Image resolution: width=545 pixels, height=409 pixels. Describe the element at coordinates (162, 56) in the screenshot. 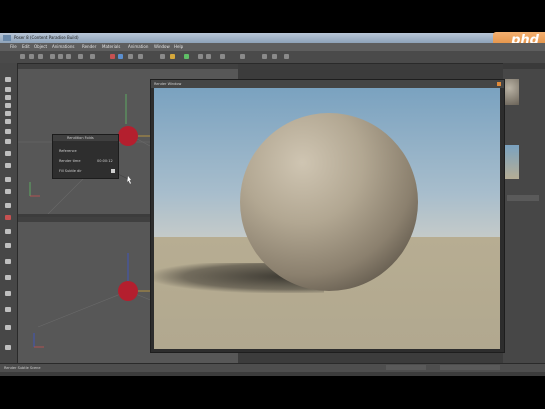

I see `move-icon` at that location.